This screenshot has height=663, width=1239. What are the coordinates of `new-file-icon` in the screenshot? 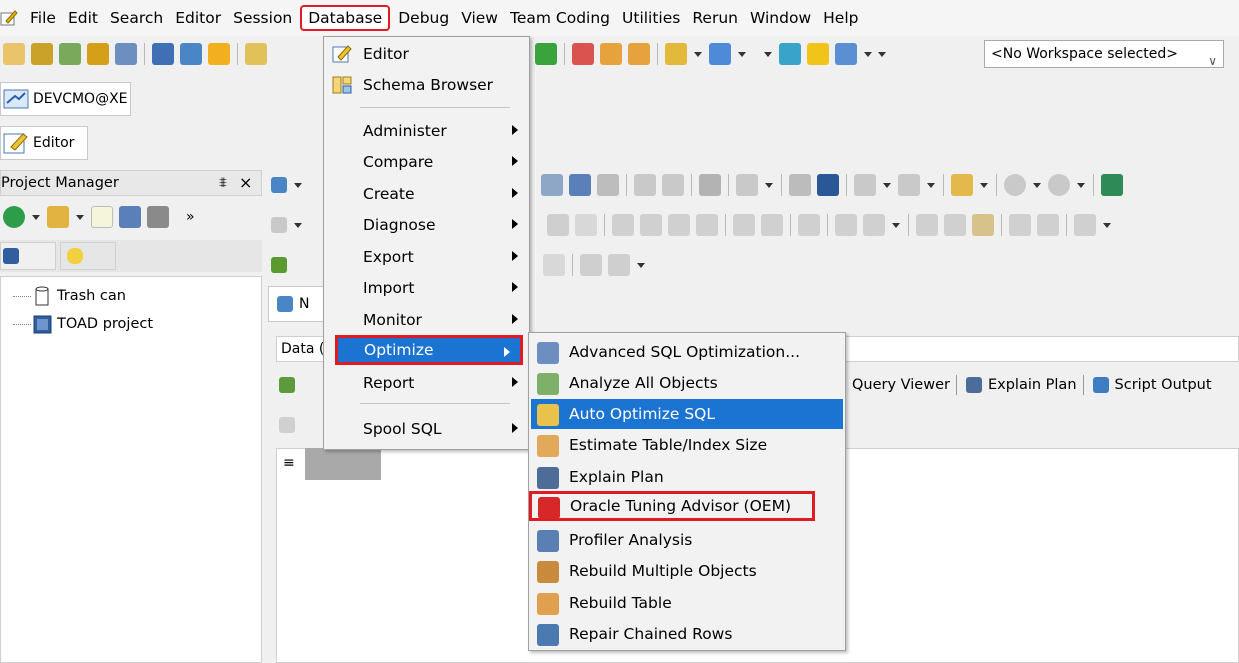 It's located at (102, 217).